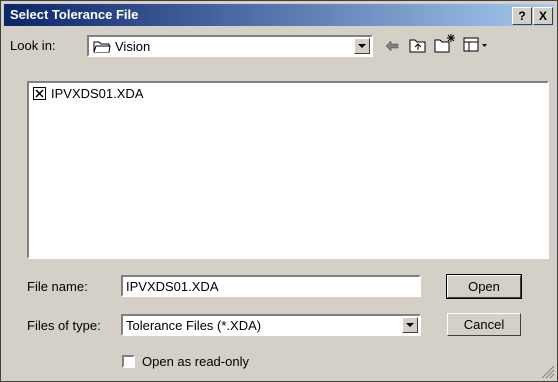 Image resolution: width=558 pixels, height=382 pixels. I want to click on cancel-button: Cancel, so click(484, 324).